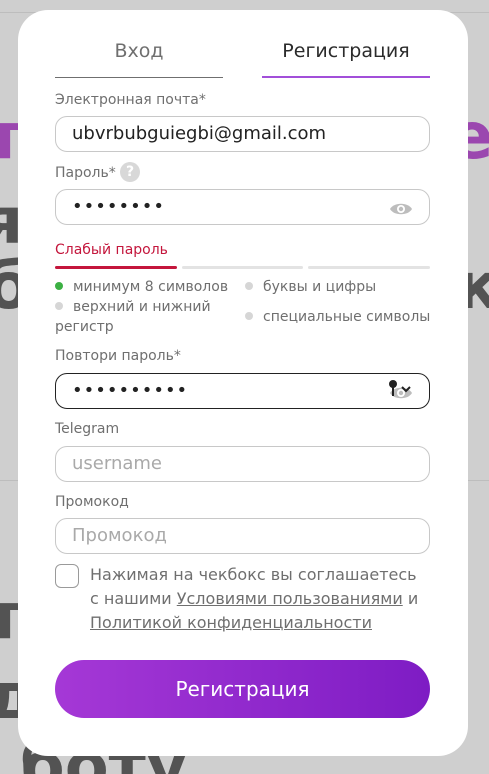 This screenshot has height=774, width=489. I want to click on email-label: Электронная почта*, so click(130, 100).